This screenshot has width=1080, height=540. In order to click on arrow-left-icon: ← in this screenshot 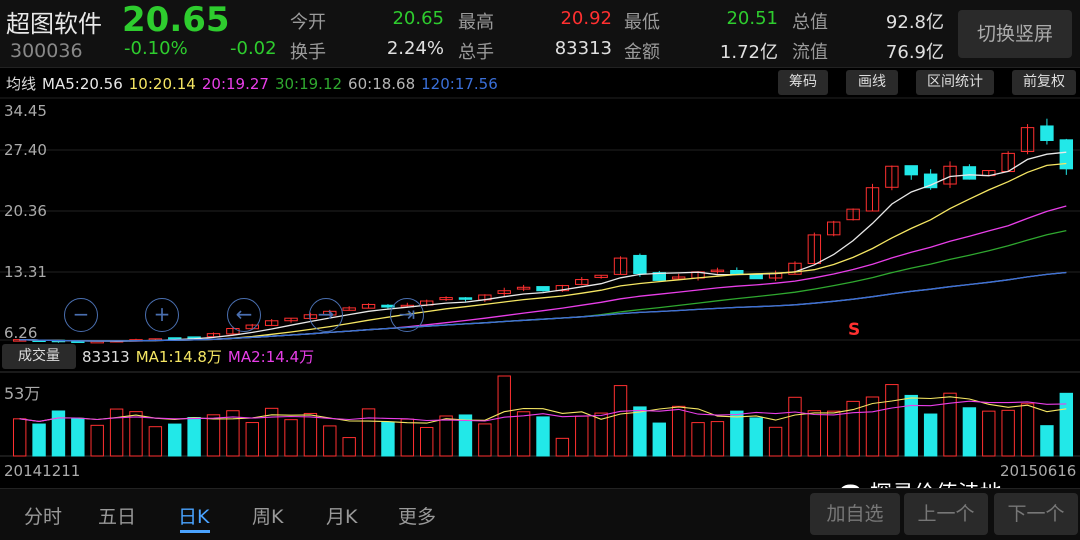, I will do `click(244, 315)`.